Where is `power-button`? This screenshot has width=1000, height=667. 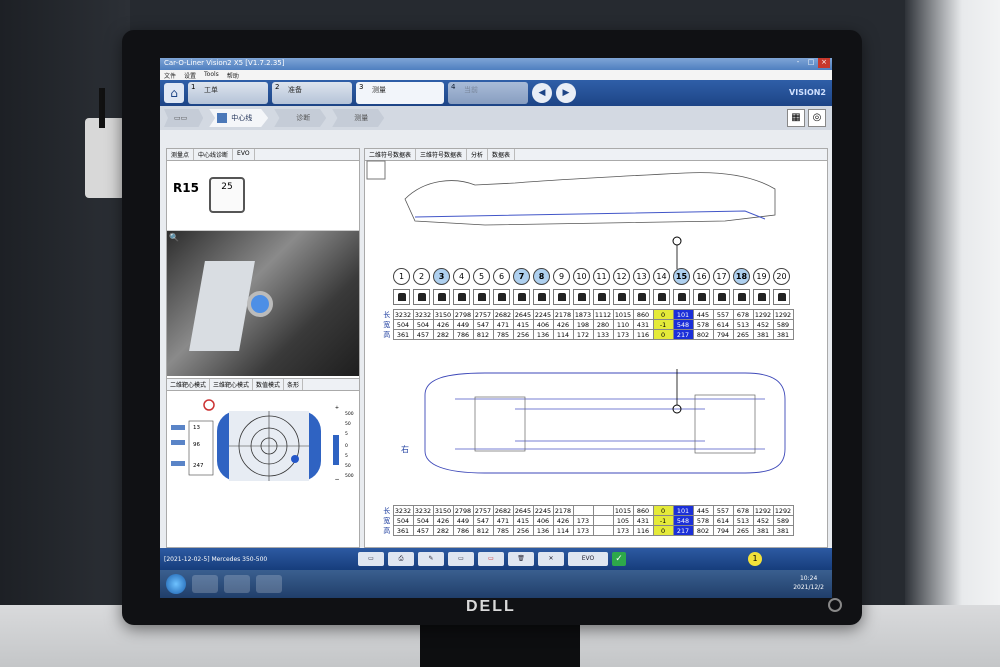
power-button is located at coordinates (835, 605).